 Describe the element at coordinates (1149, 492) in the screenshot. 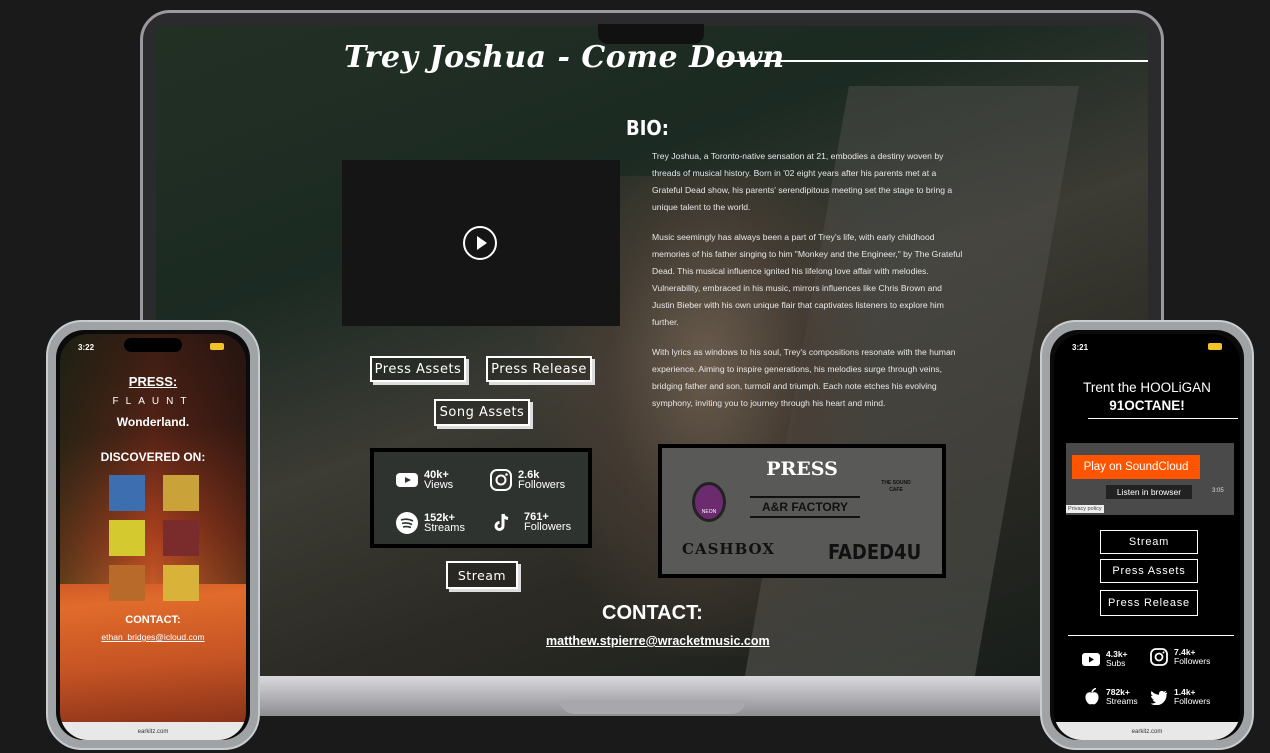

I see `listen-browser-link: Listen in browser` at that location.